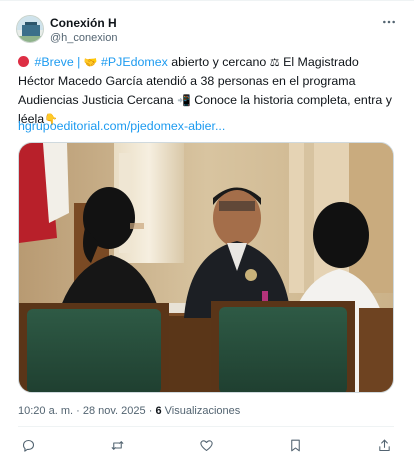  Describe the element at coordinates (206, 426) in the screenshot. I see `divider` at that location.